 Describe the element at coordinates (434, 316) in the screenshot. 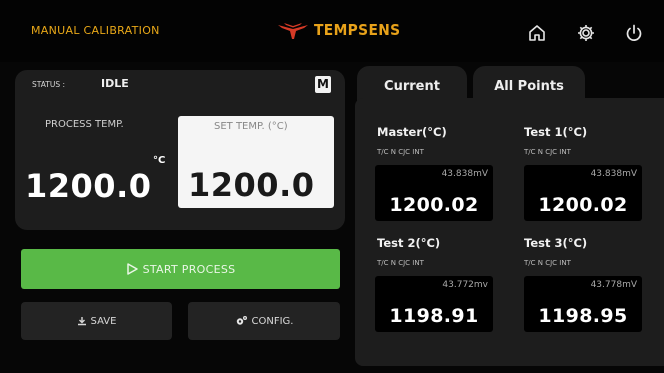

I see `channel-test2-value: 1198.91` at that location.